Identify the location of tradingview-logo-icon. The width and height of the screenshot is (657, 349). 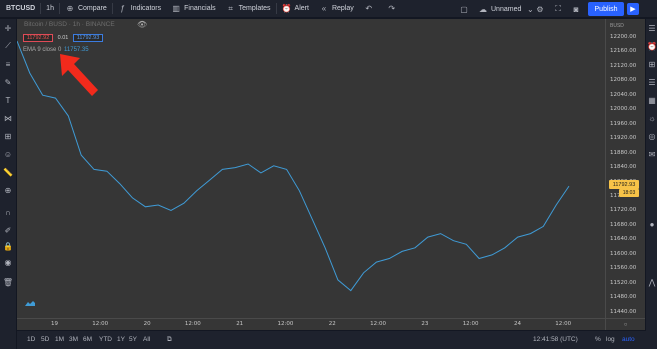
(30, 303).